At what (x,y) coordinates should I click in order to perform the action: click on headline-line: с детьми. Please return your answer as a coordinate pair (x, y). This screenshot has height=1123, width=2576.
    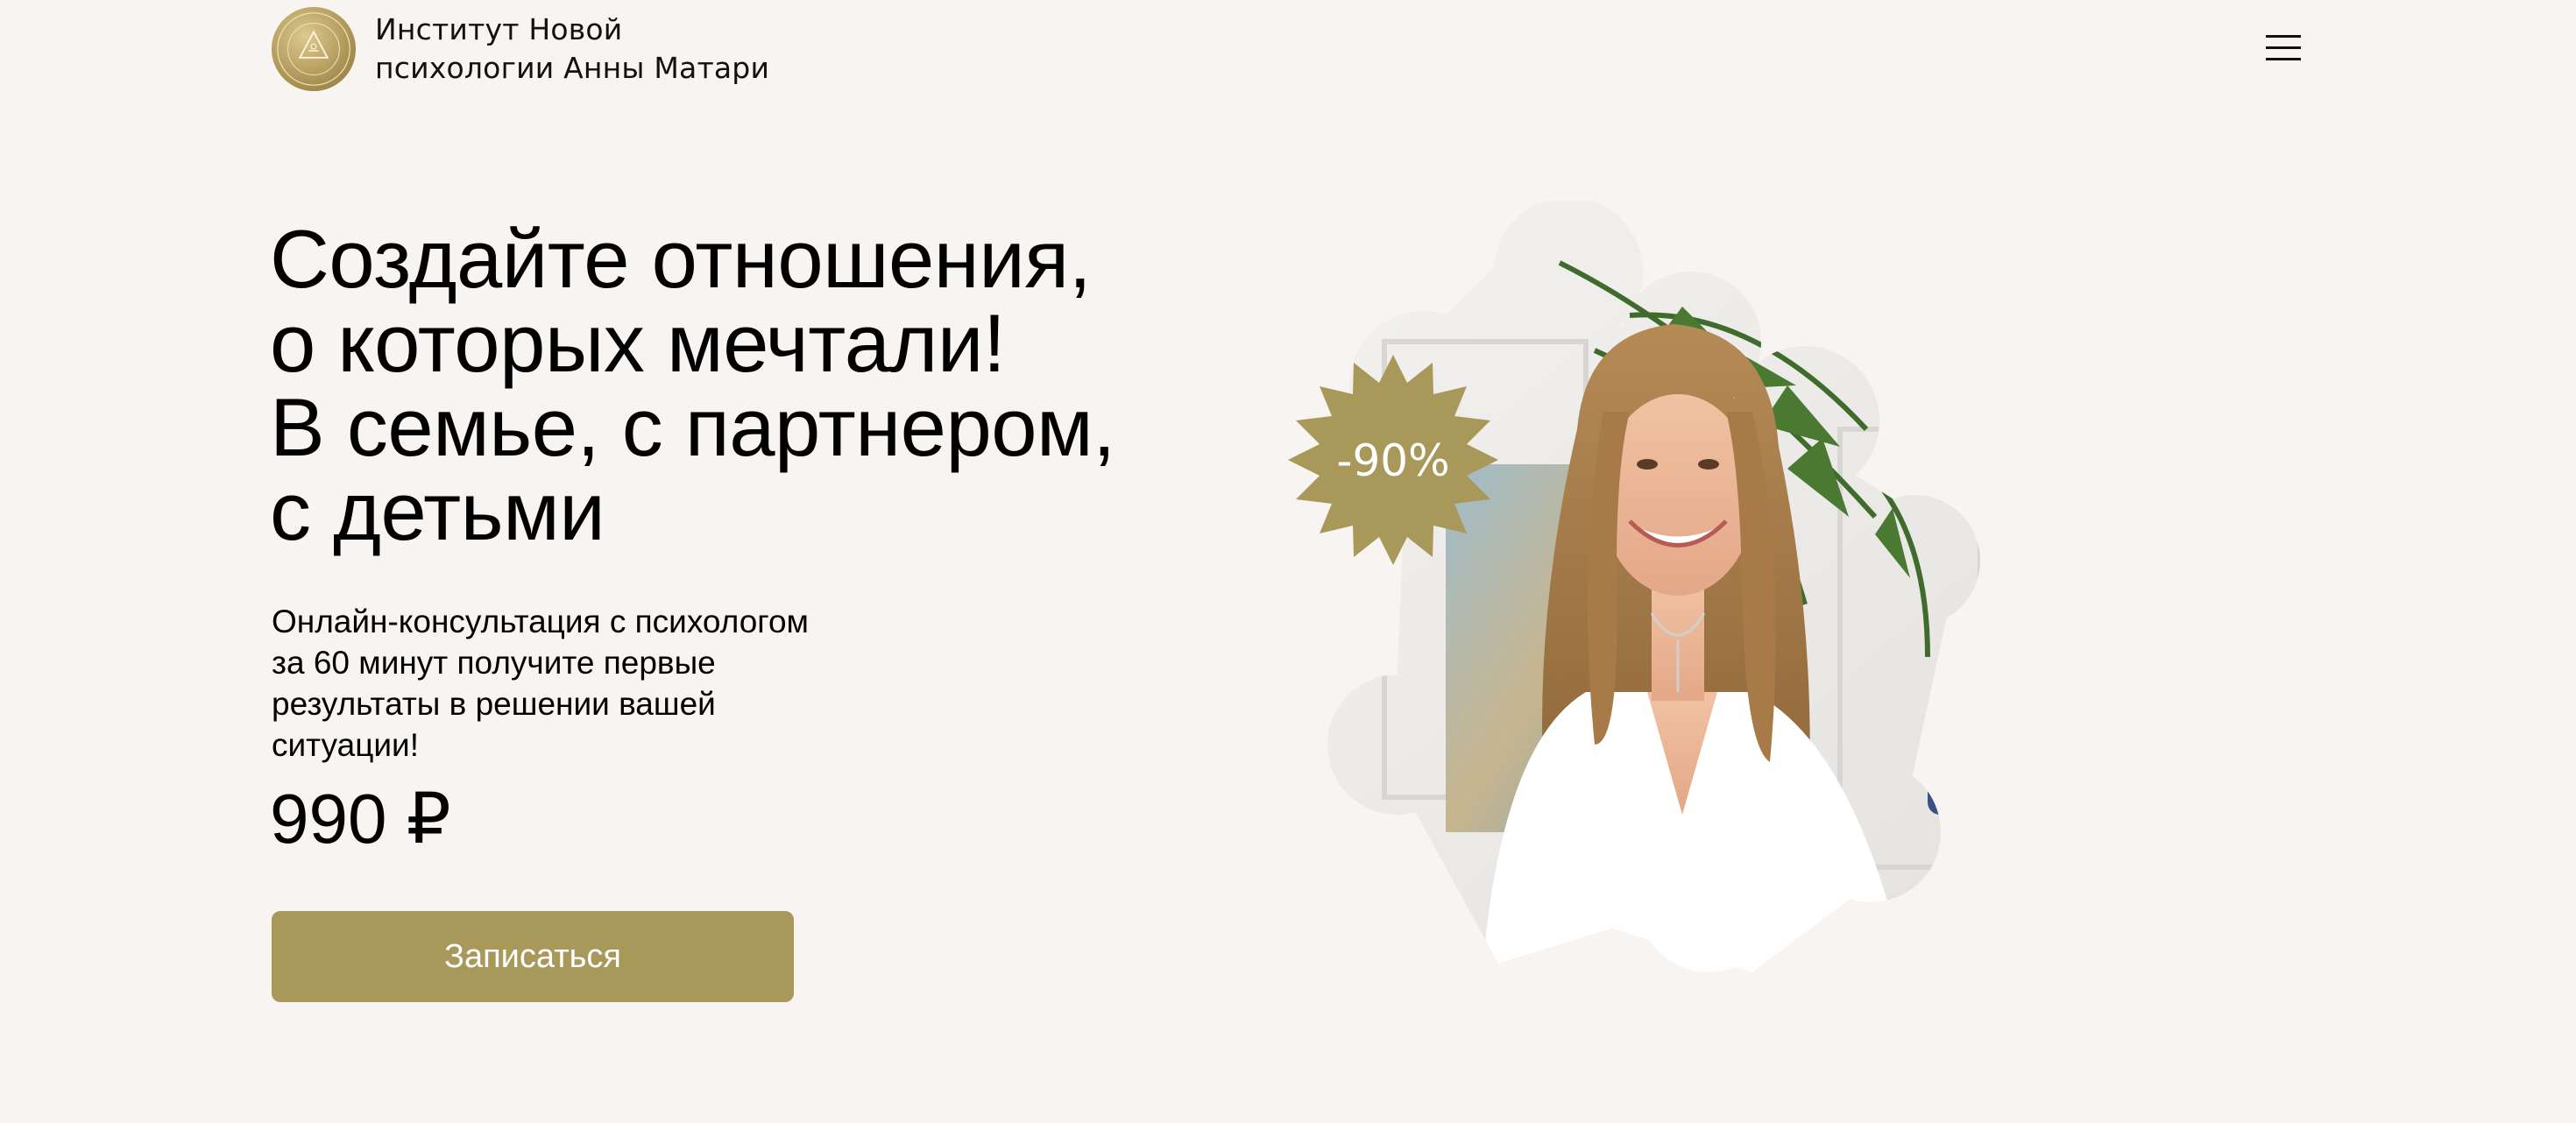
    Looking at the image, I should click on (437, 511).